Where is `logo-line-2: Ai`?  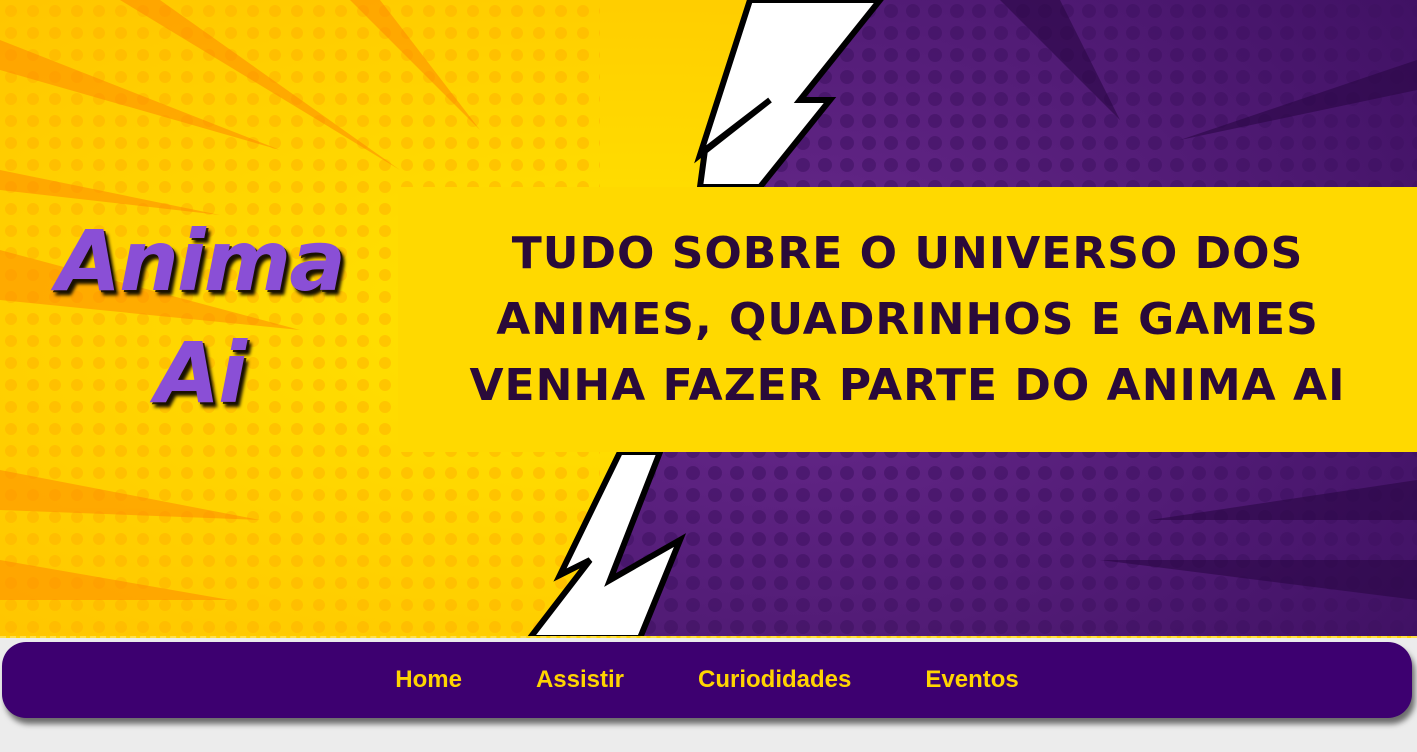
logo-line-2: Ai is located at coordinates (201, 373).